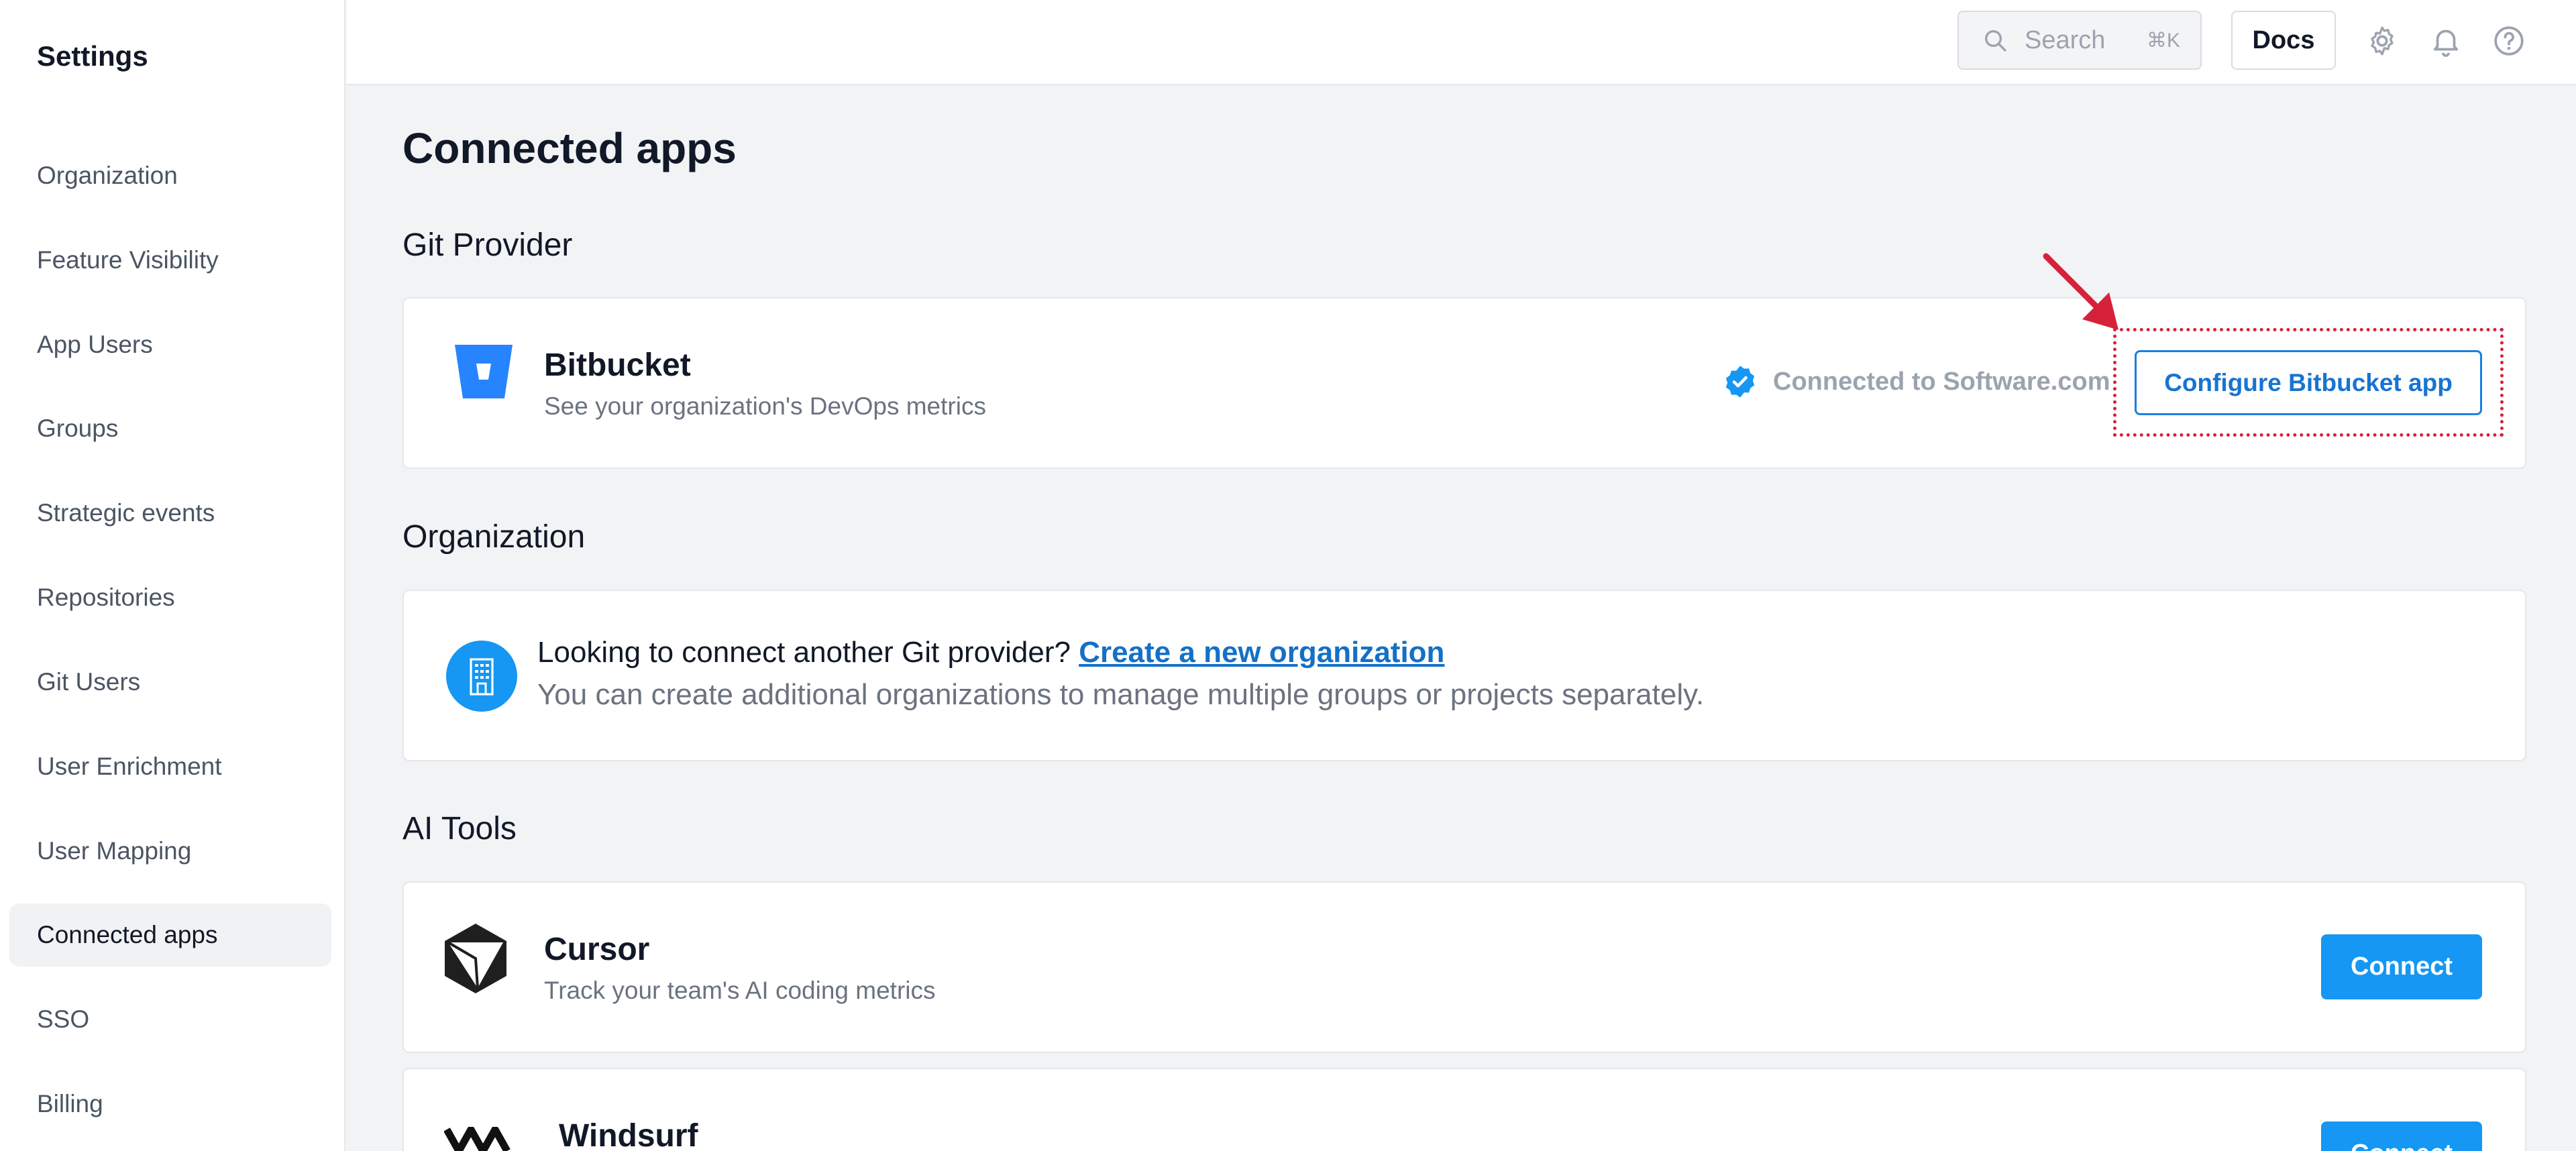 The width and height of the screenshot is (2576, 1151). I want to click on bitbucket-logo-icon, so click(484, 371).